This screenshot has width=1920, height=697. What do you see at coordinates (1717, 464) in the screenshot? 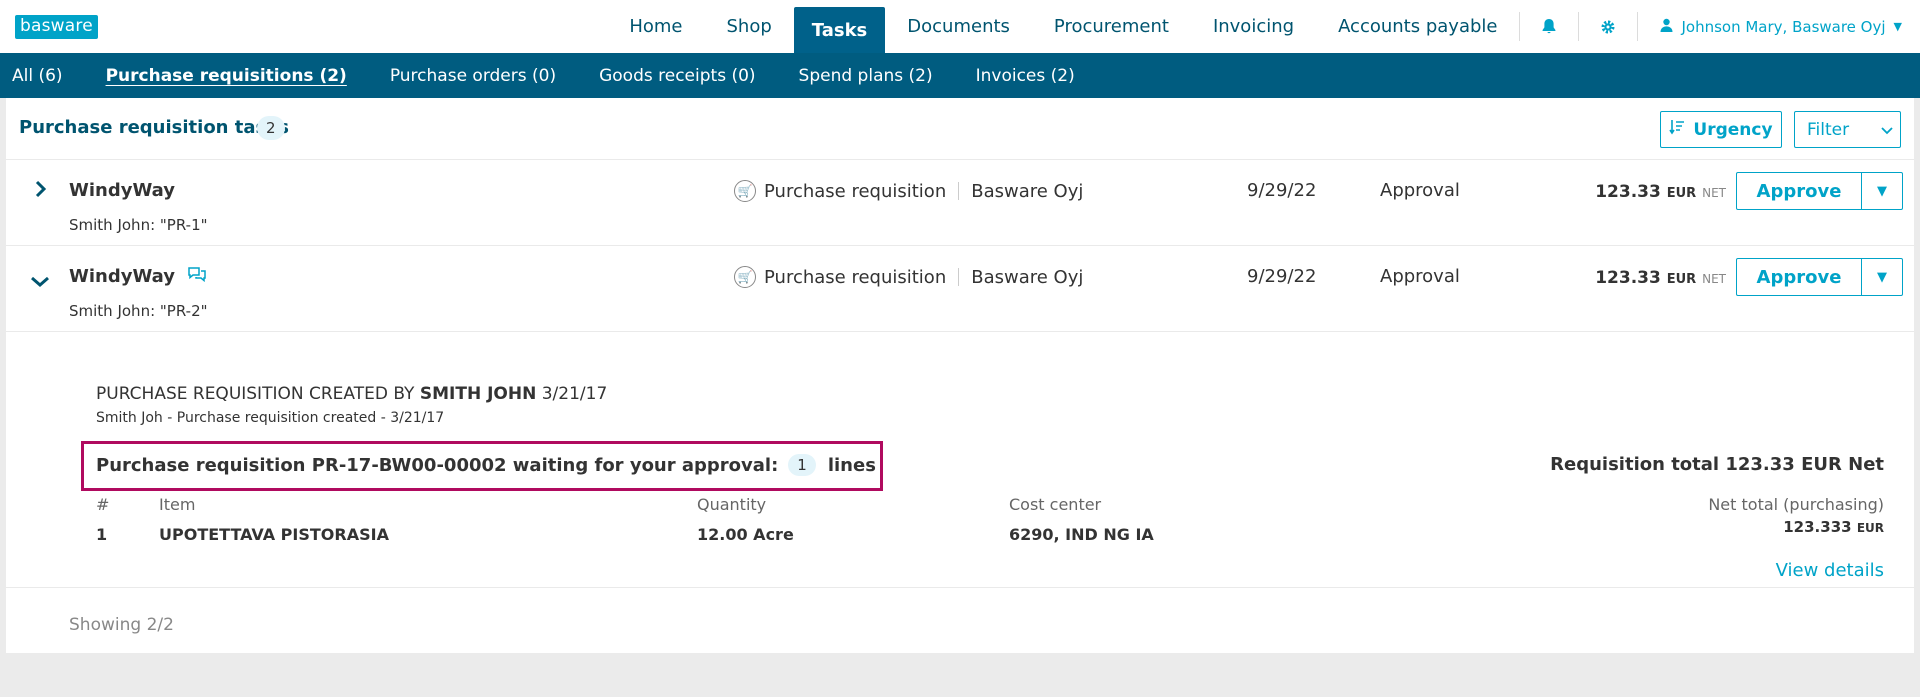
I see `requisition-total: Requisition total 123.33 EUR Net` at bounding box center [1717, 464].